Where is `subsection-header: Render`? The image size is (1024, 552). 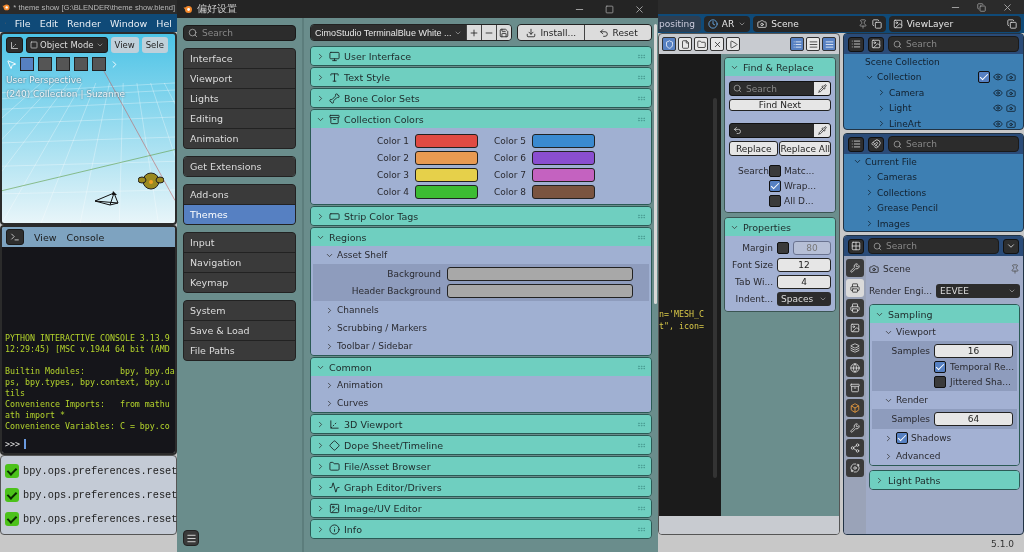 subsection-header: Render is located at coordinates (944, 400).